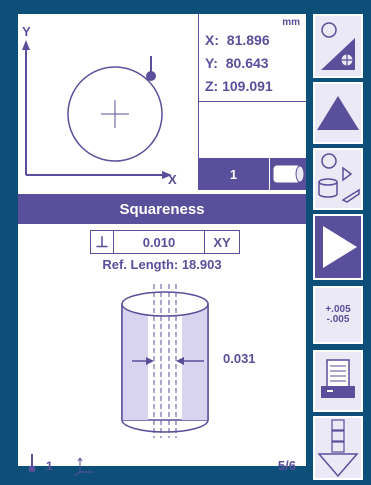 The width and height of the screenshot is (371, 485). I want to click on plot-area: Y X, so click(99, 105).